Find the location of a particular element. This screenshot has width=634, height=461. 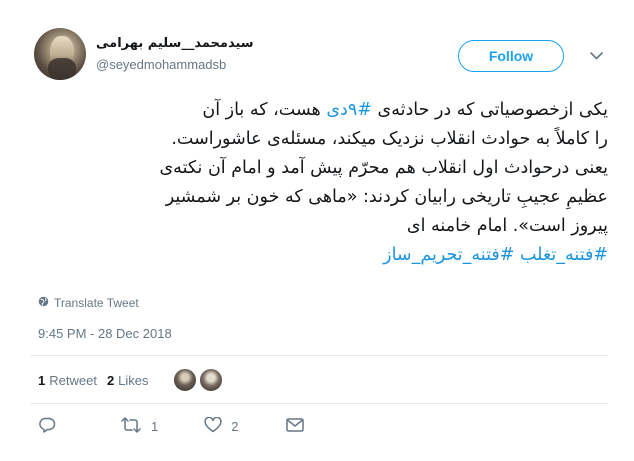

likes-stat: 2 Likes is located at coordinates (128, 380).